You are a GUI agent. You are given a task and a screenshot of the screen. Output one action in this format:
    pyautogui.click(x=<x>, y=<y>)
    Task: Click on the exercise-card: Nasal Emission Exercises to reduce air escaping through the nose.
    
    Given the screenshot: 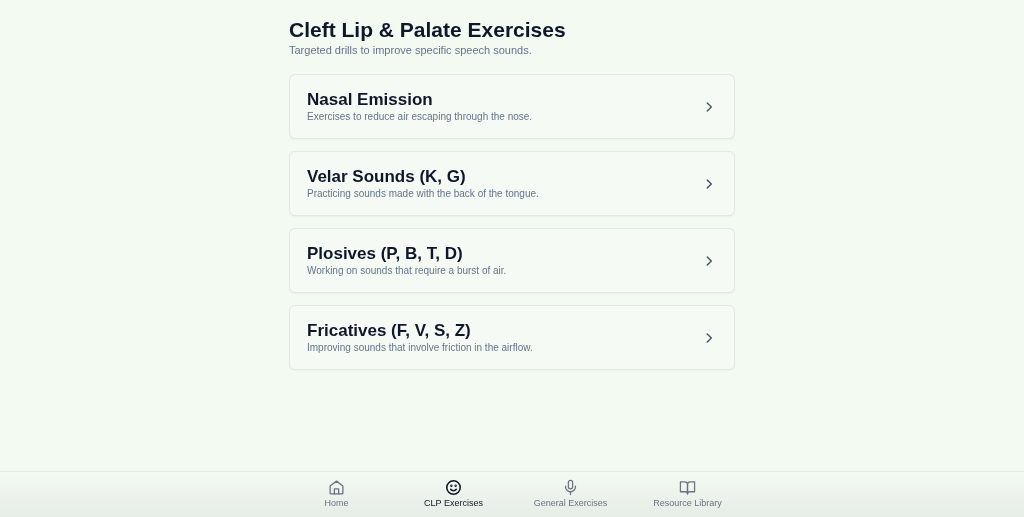 What is the action you would take?
    pyautogui.click(x=512, y=106)
    